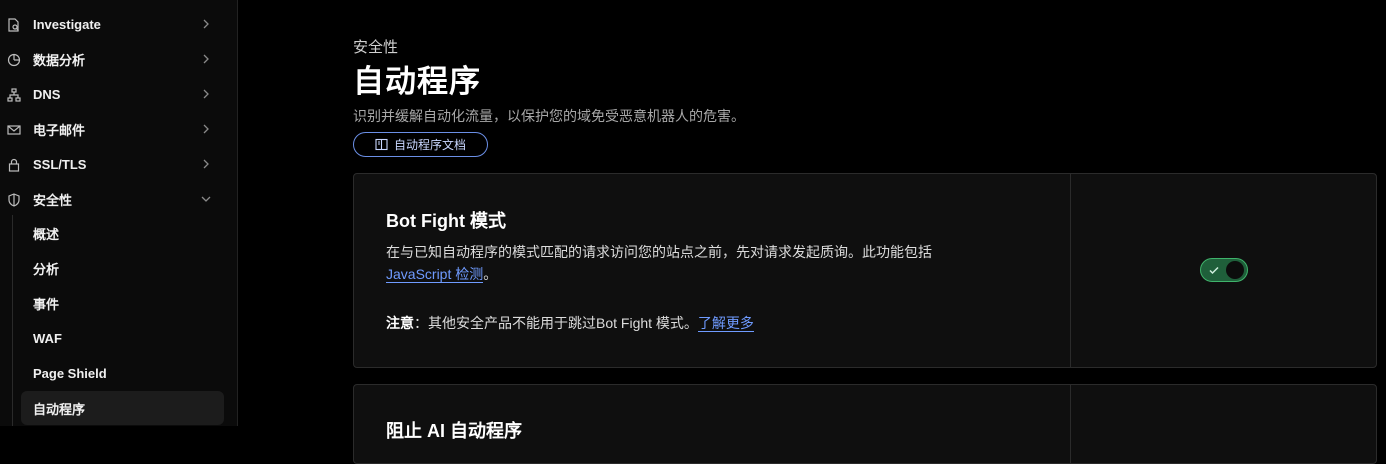 The image size is (1386, 464). What do you see at coordinates (454, 431) in the screenshot?
I see `card-title: 阻止 AI 自动程序` at bounding box center [454, 431].